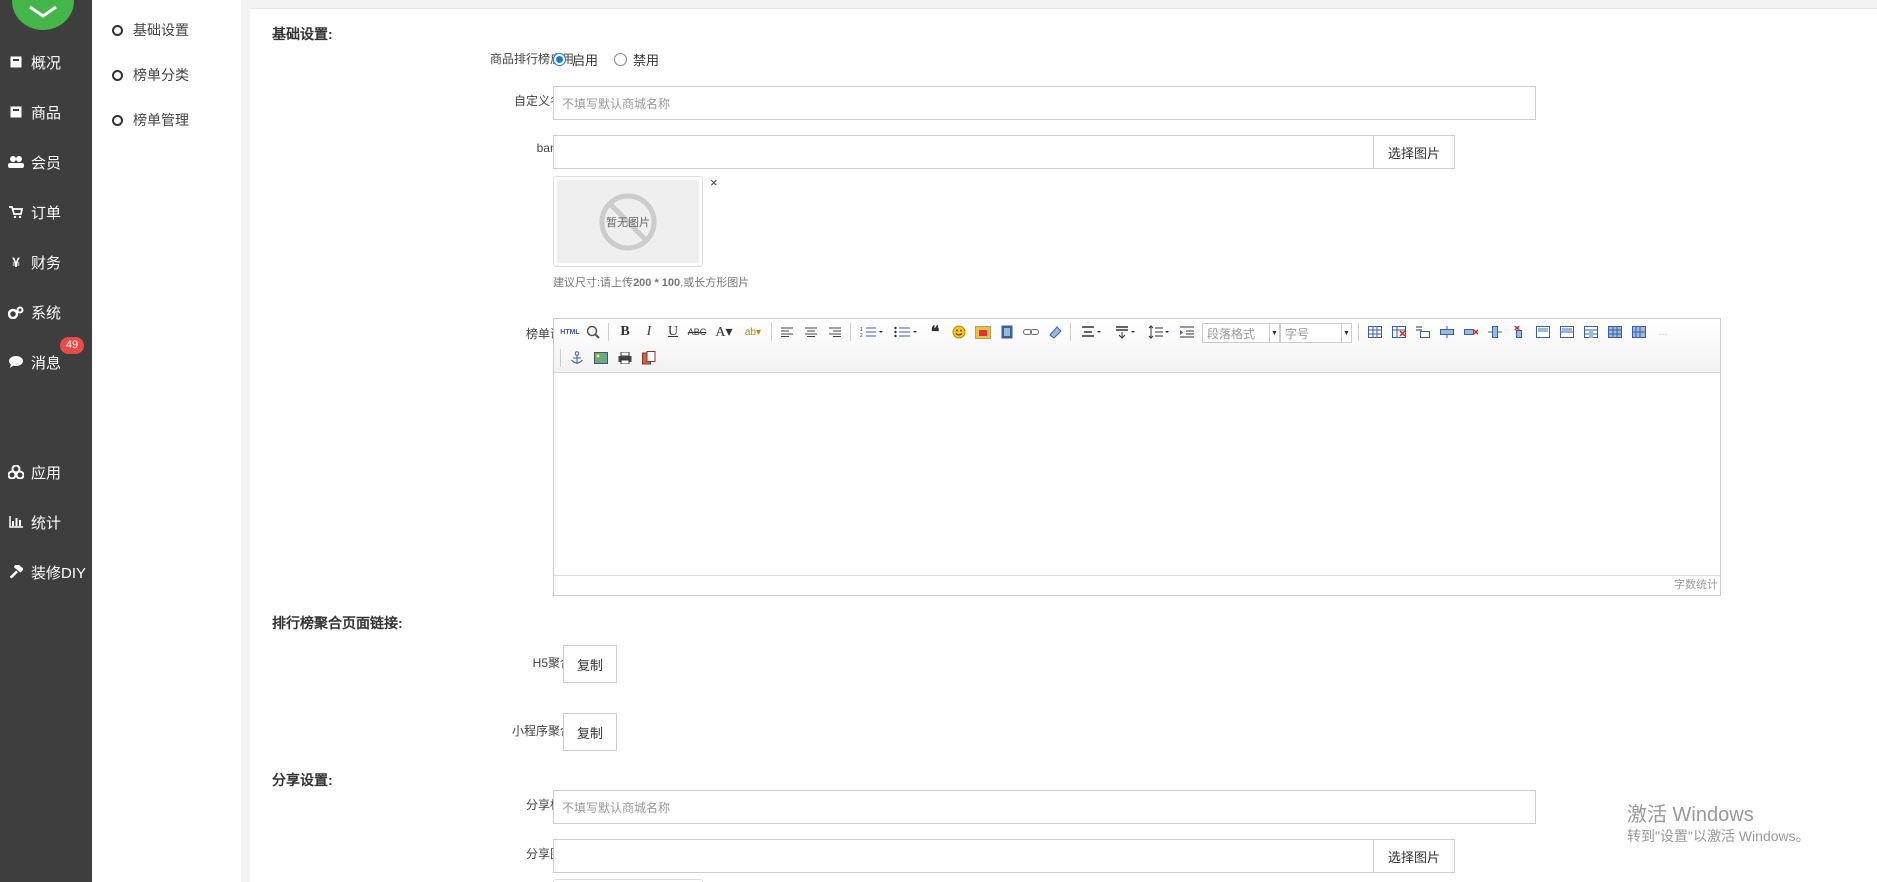 The width and height of the screenshot is (1877, 882). Describe the element at coordinates (43, 15) in the screenshot. I see `logo` at that location.